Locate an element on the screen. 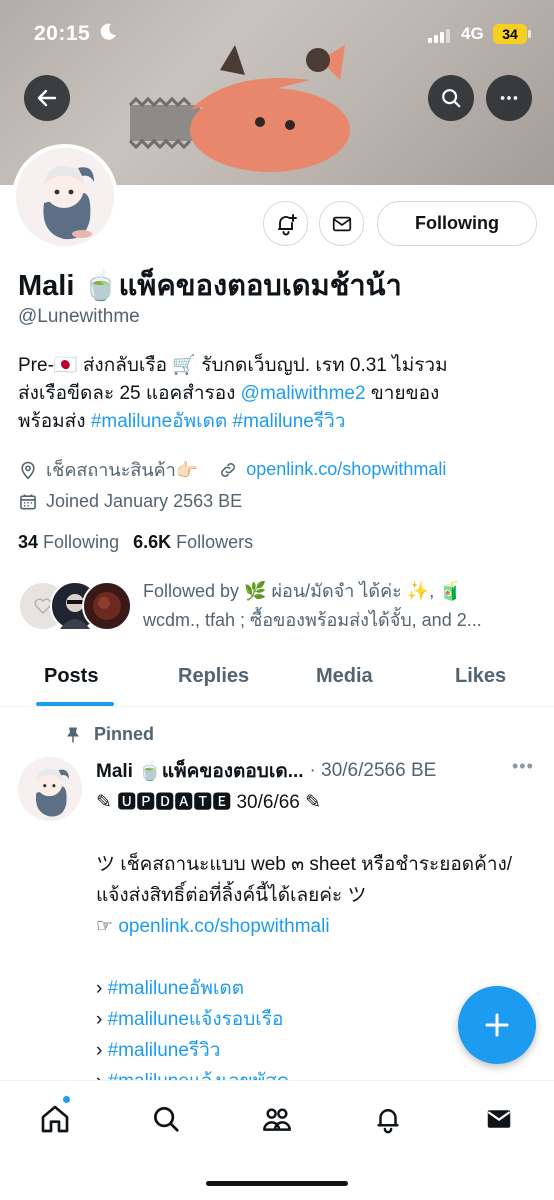 This screenshot has width=554, height=1200. following-count-link: 34 Following is located at coordinates (68, 542).